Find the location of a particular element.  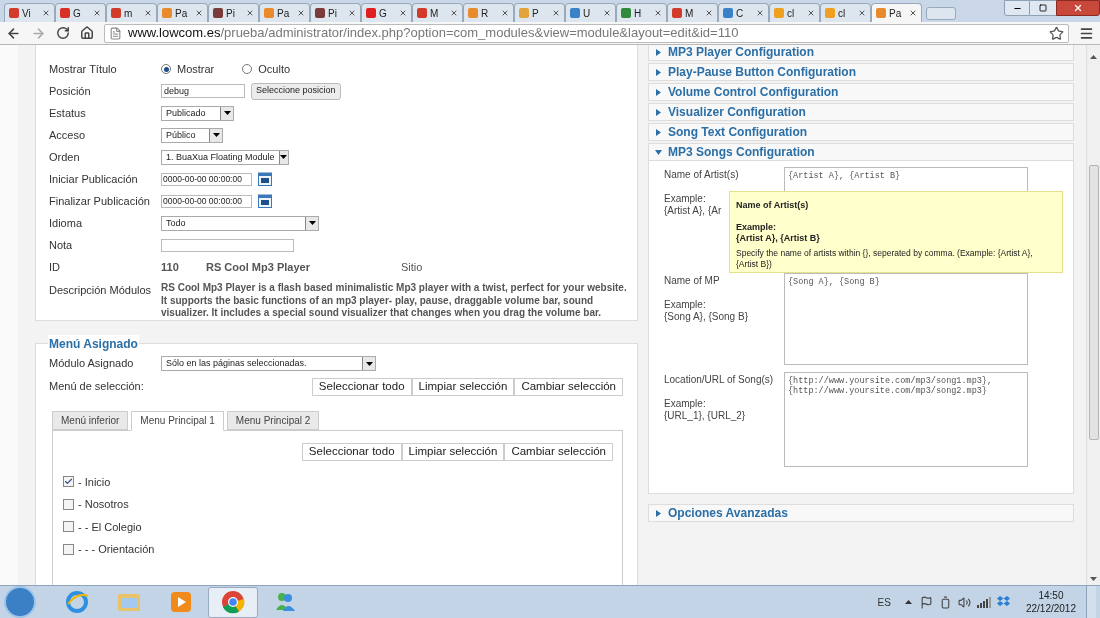

taskbar-app is located at coordinates (233, 602).